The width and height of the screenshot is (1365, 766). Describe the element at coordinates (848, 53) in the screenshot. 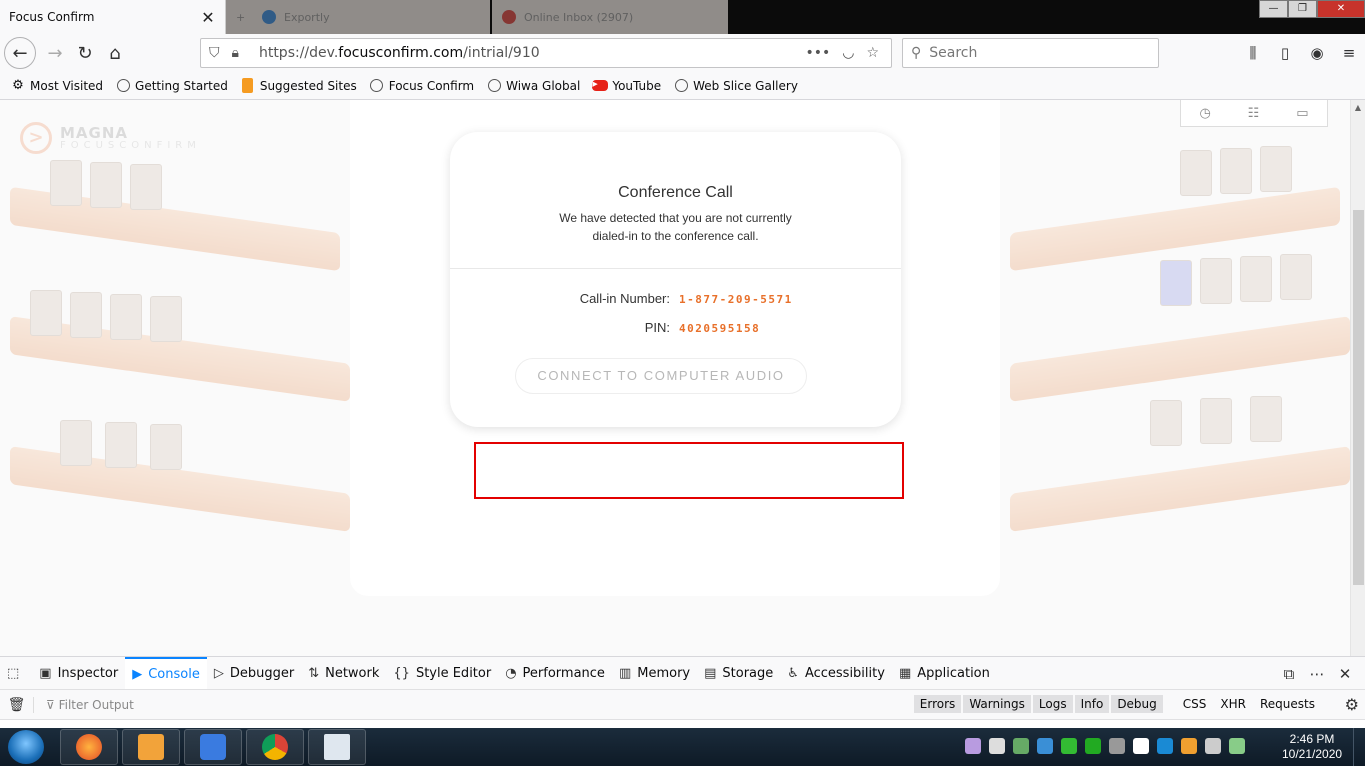

I see `pocket-icon: ◡` at that location.